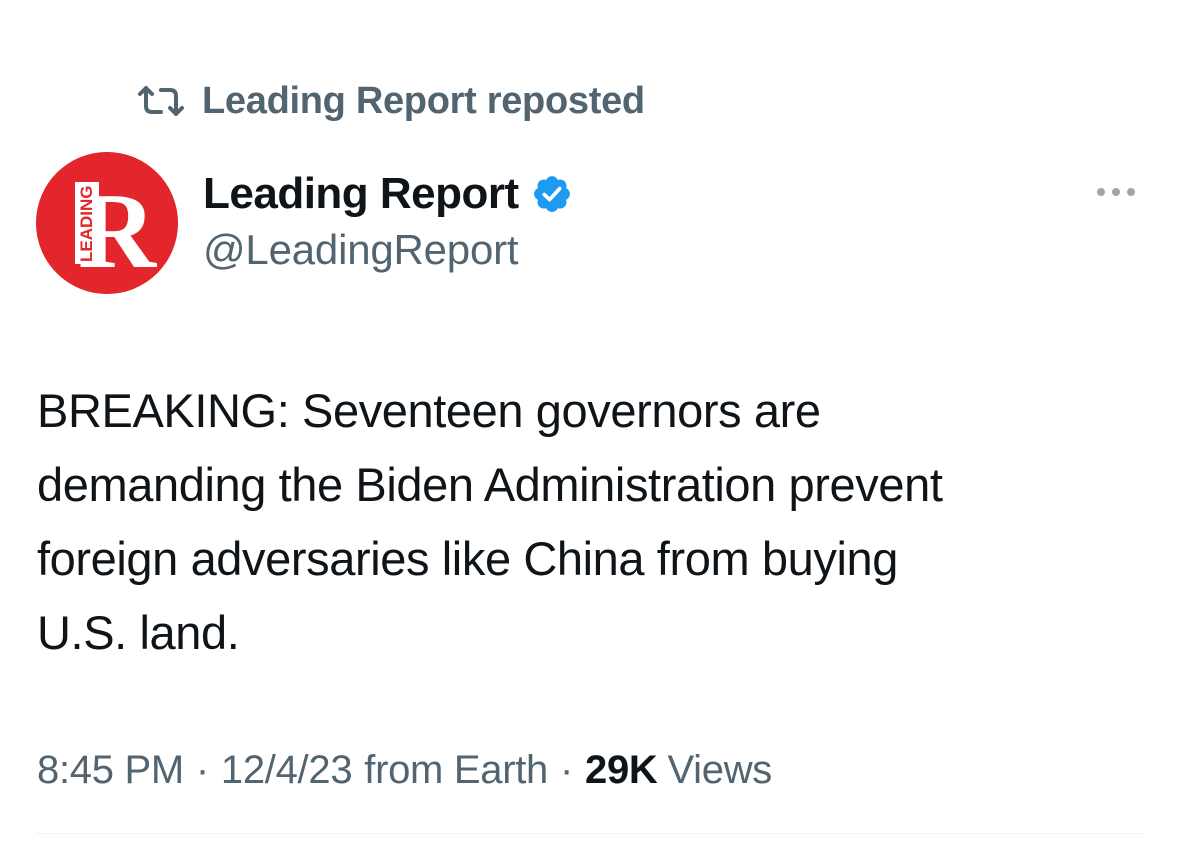  I want to click on tweet-metadata: 8:45 PM · 12/4/23 from Earth · 29K Views, so click(404, 770).